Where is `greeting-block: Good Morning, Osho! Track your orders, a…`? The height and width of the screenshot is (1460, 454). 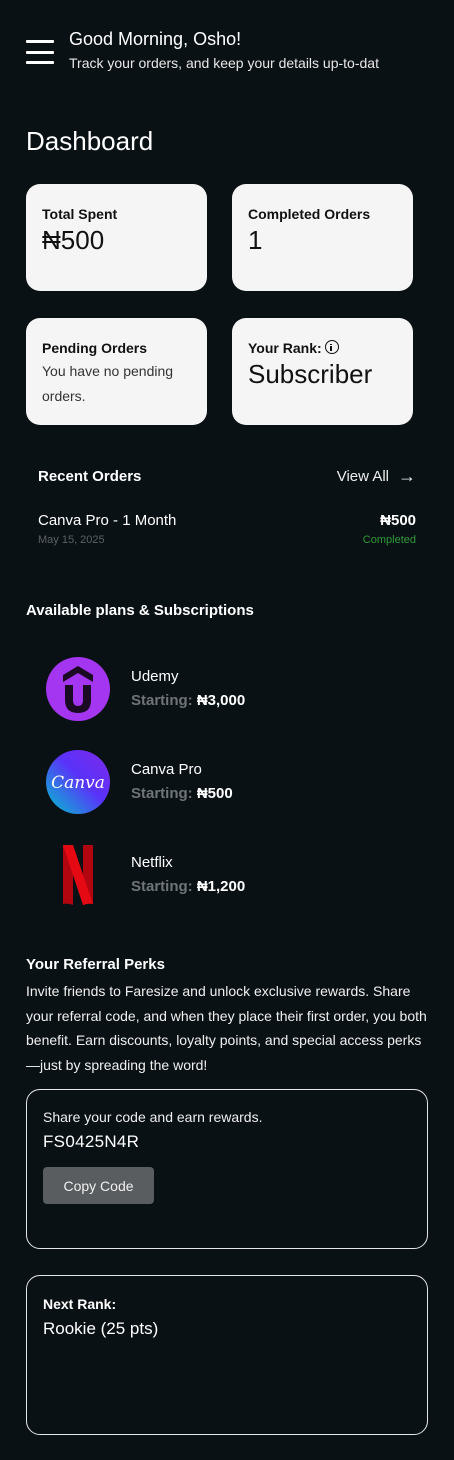
greeting-block: Good Morning, Osho! Track your orders, a… is located at coordinates (224, 50).